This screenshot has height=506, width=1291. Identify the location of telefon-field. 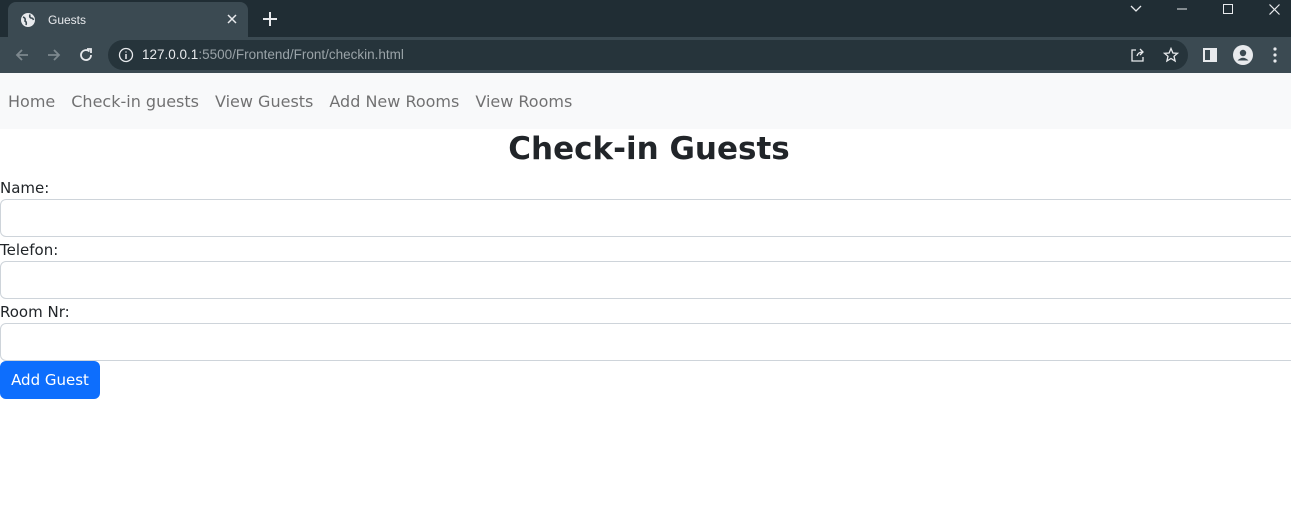
(645, 280).